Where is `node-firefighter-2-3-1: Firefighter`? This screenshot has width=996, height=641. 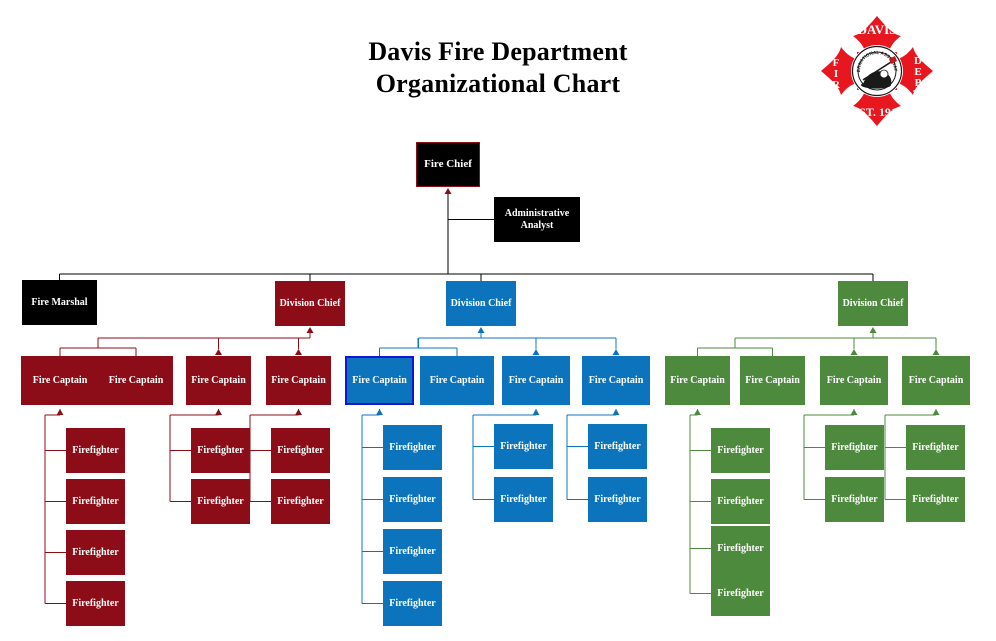
node-firefighter-2-3-1: Firefighter is located at coordinates (617, 446).